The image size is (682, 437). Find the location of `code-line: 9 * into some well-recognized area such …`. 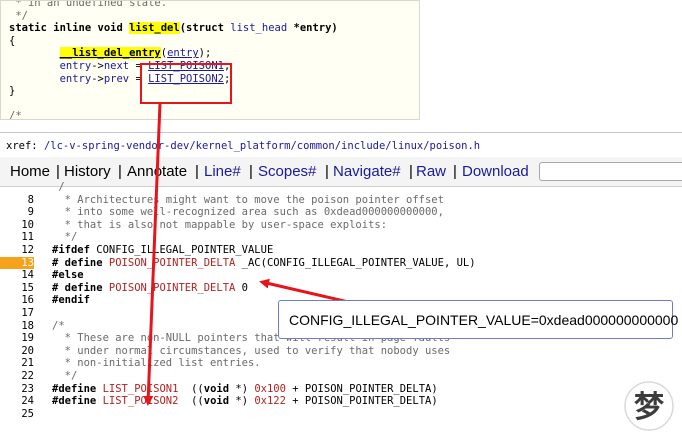

code-line: 9 * into some well-recognized area such … is located at coordinates (341, 212).